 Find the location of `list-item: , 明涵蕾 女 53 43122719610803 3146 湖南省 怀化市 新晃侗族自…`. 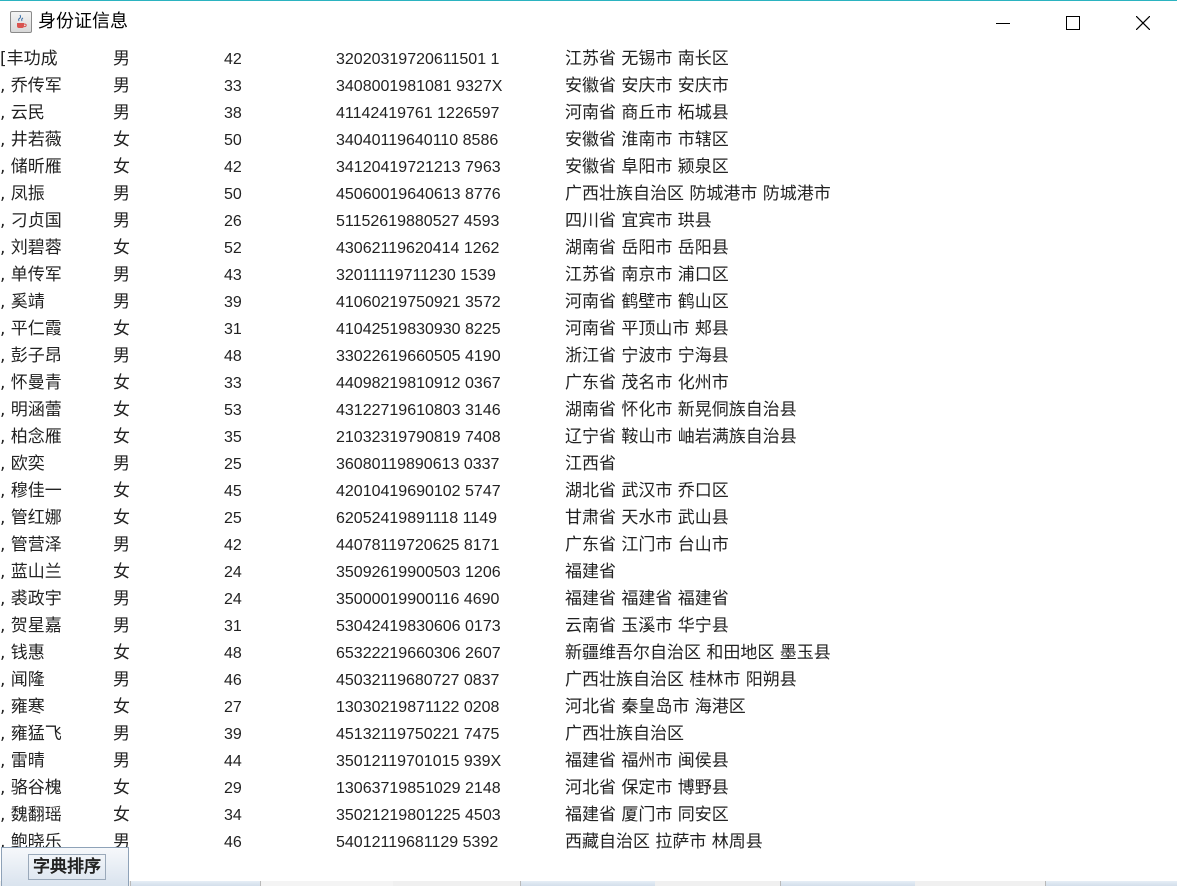

list-item: , 明涵蕾 女 53 43122719610803 3146 湖南省 怀化市 新晃侗族自… is located at coordinates (588, 410).